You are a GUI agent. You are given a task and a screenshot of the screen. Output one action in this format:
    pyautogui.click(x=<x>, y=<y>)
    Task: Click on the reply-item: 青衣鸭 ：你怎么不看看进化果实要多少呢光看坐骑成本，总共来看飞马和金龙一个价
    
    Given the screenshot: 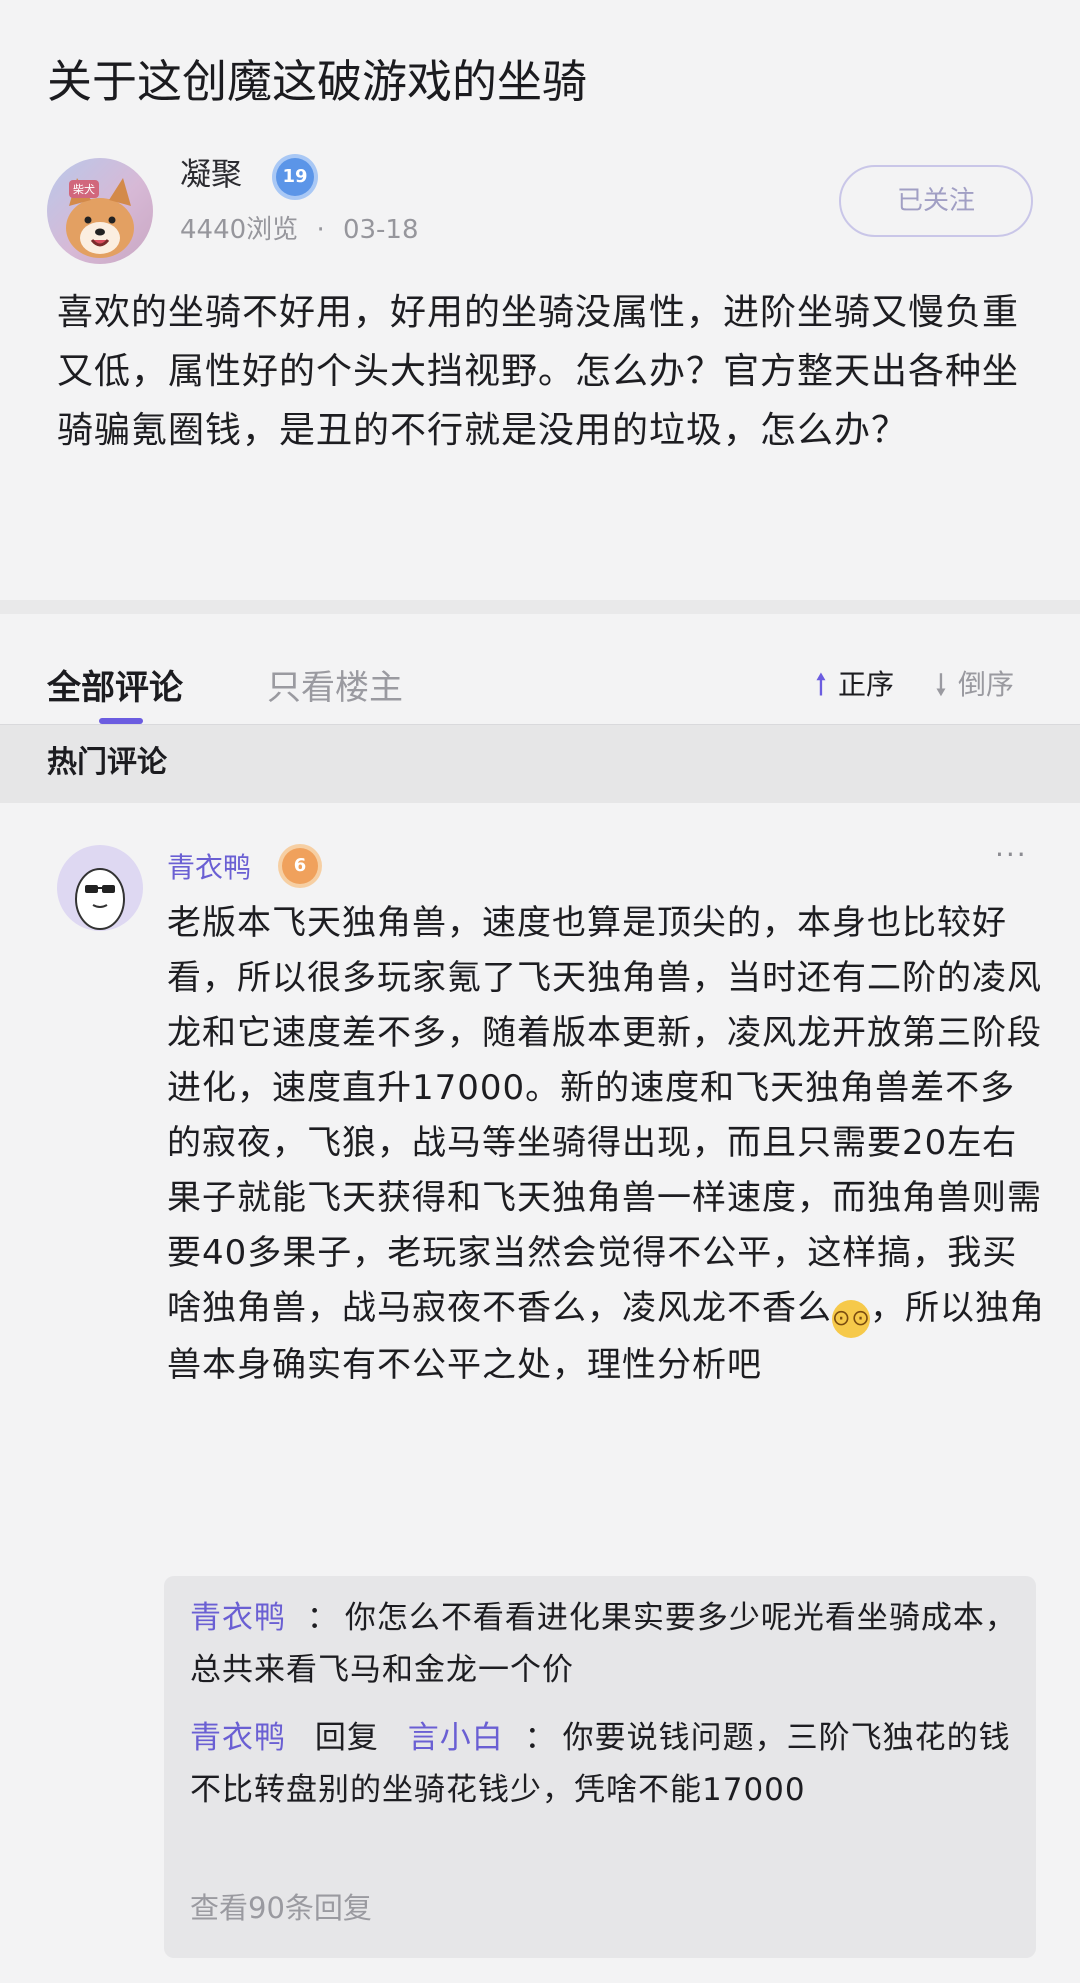 What is the action you would take?
    pyautogui.click(x=605, y=1644)
    